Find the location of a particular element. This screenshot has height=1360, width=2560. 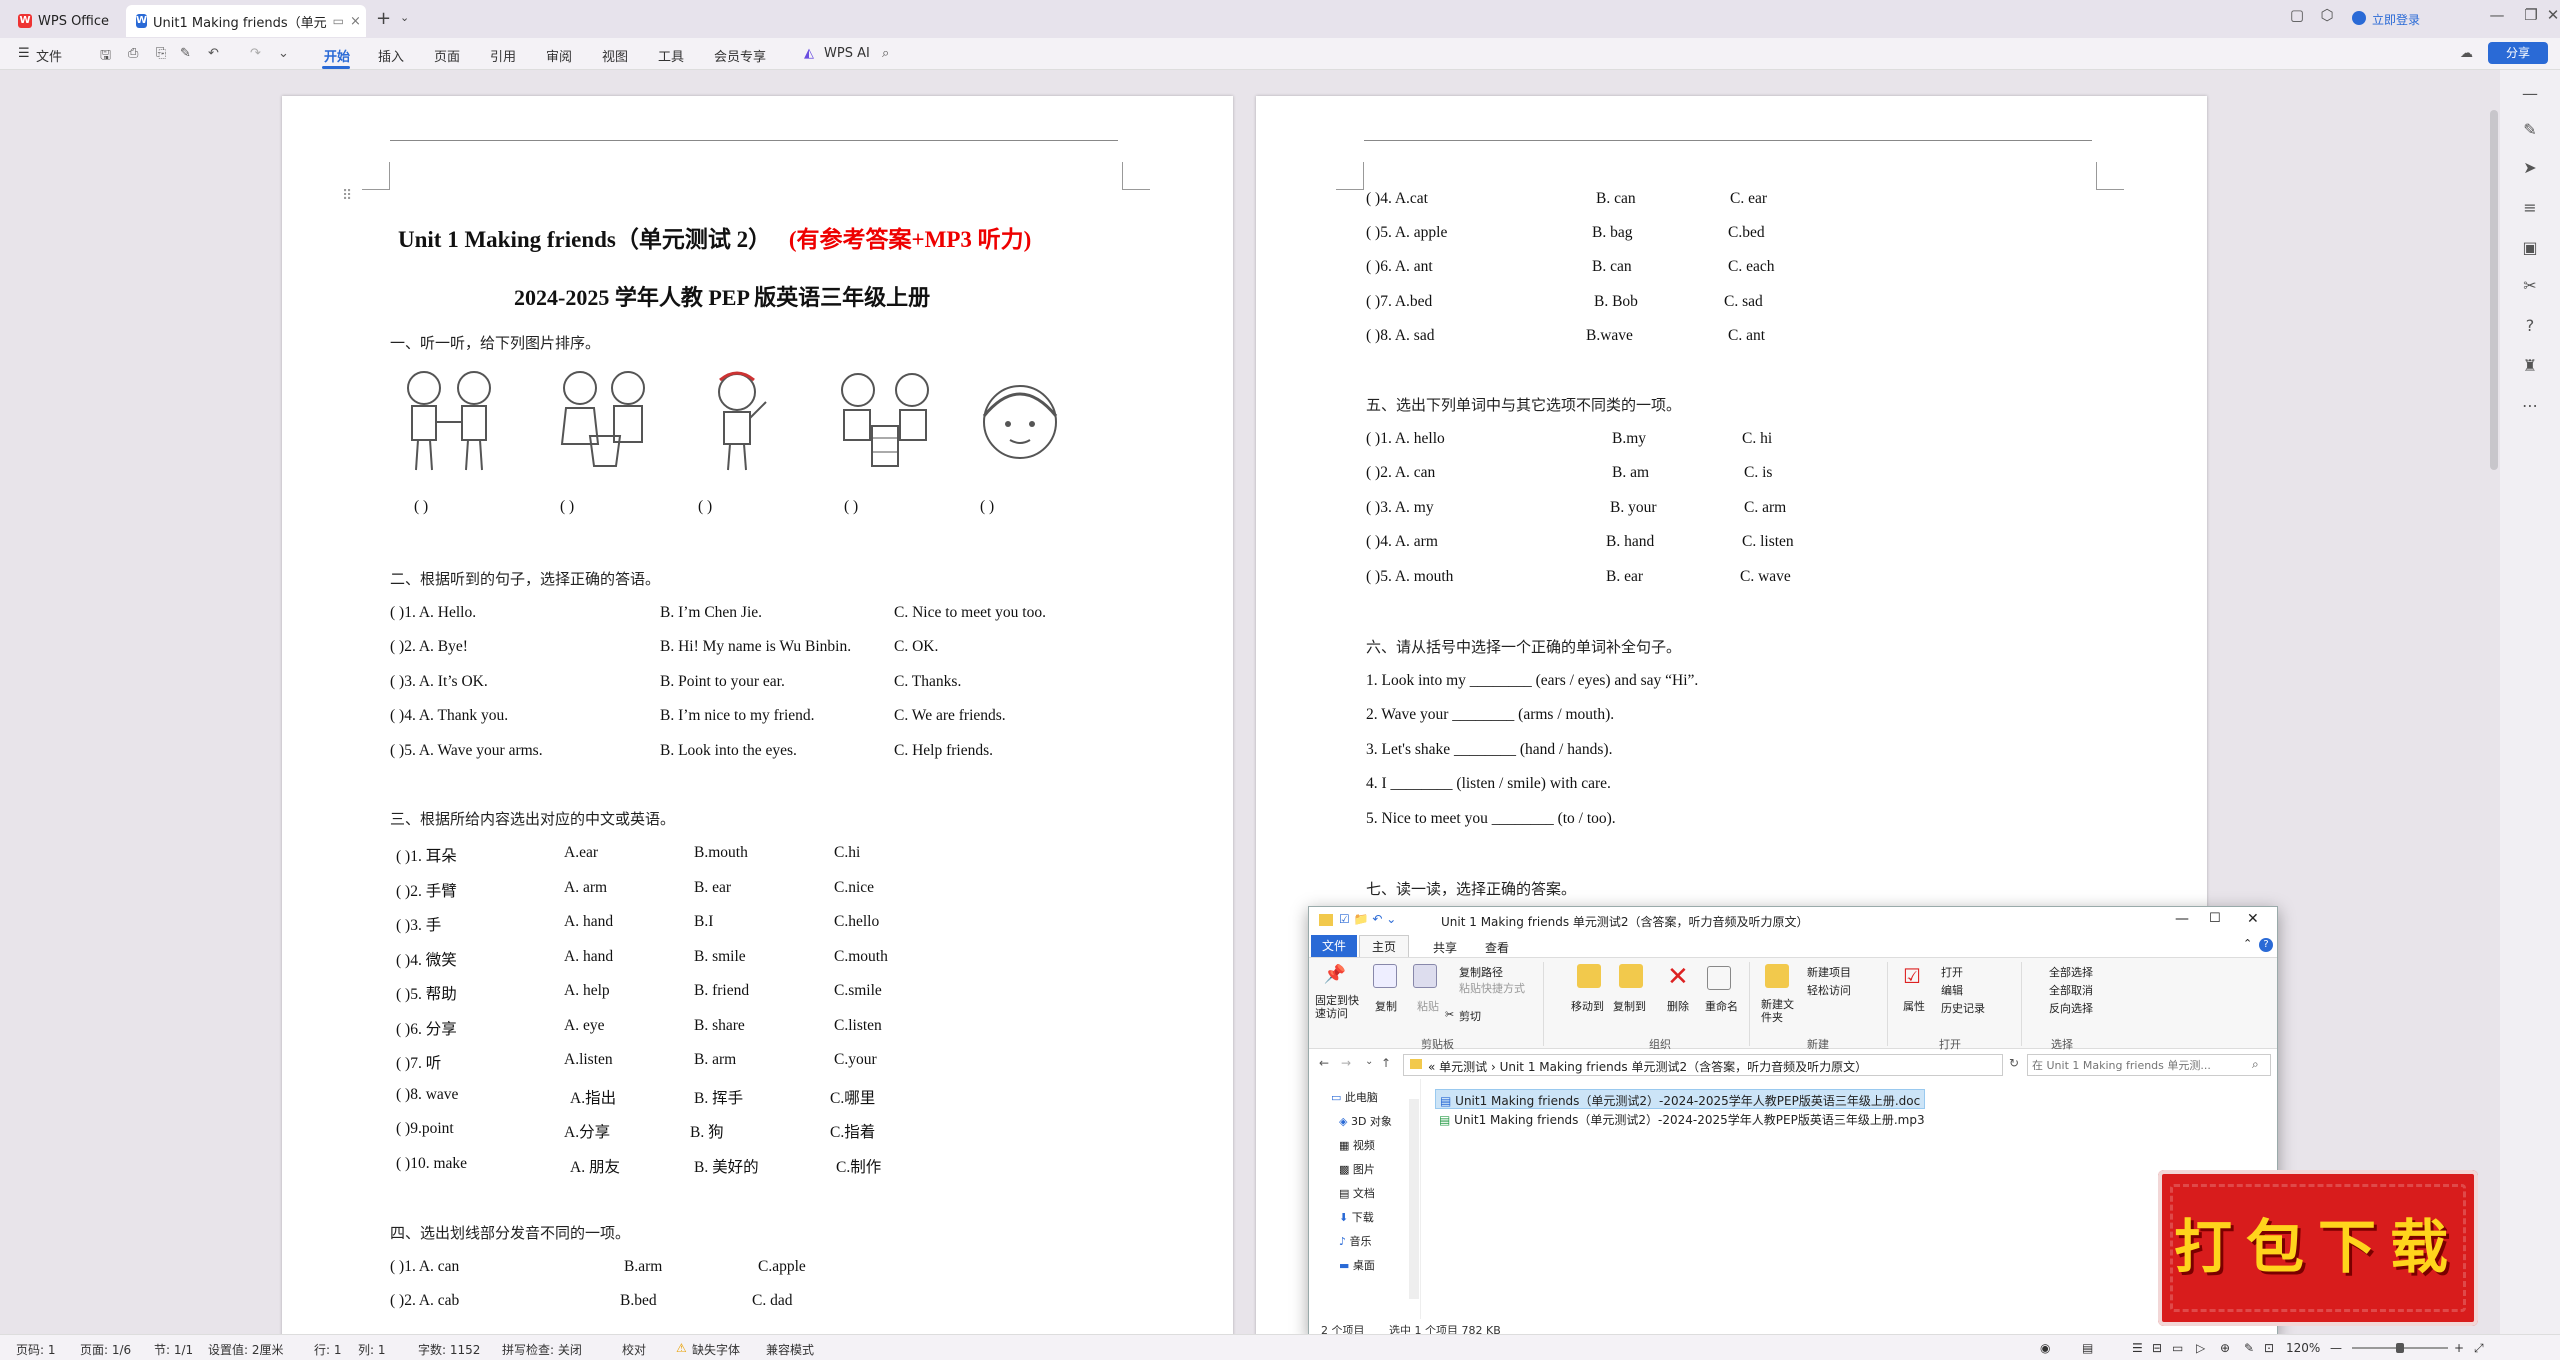

status-word-count: 字数: 1152 is located at coordinates (449, 1349).